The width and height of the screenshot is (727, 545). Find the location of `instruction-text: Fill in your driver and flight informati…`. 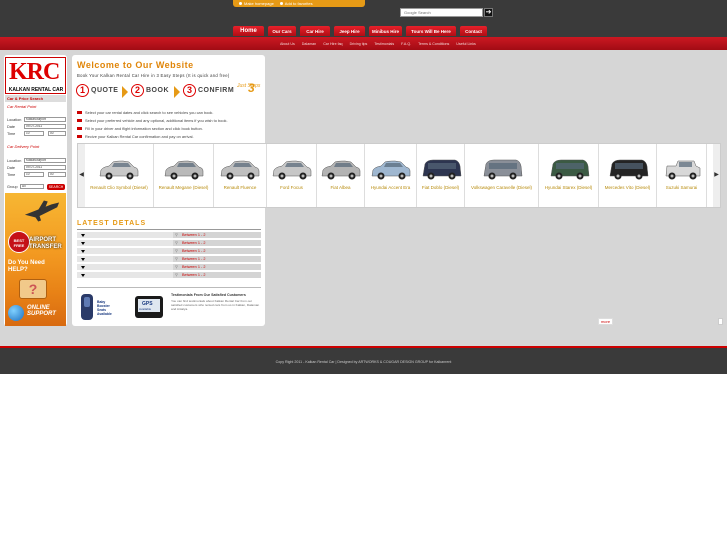

instruction-text: Fill in your driver and flight informati… is located at coordinates (144, 128).